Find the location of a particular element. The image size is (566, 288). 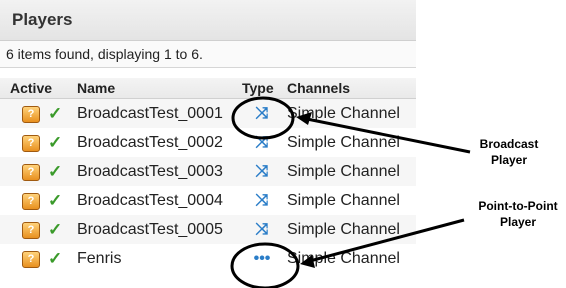

broadcast-arrow is located at coordinates (386, 135).